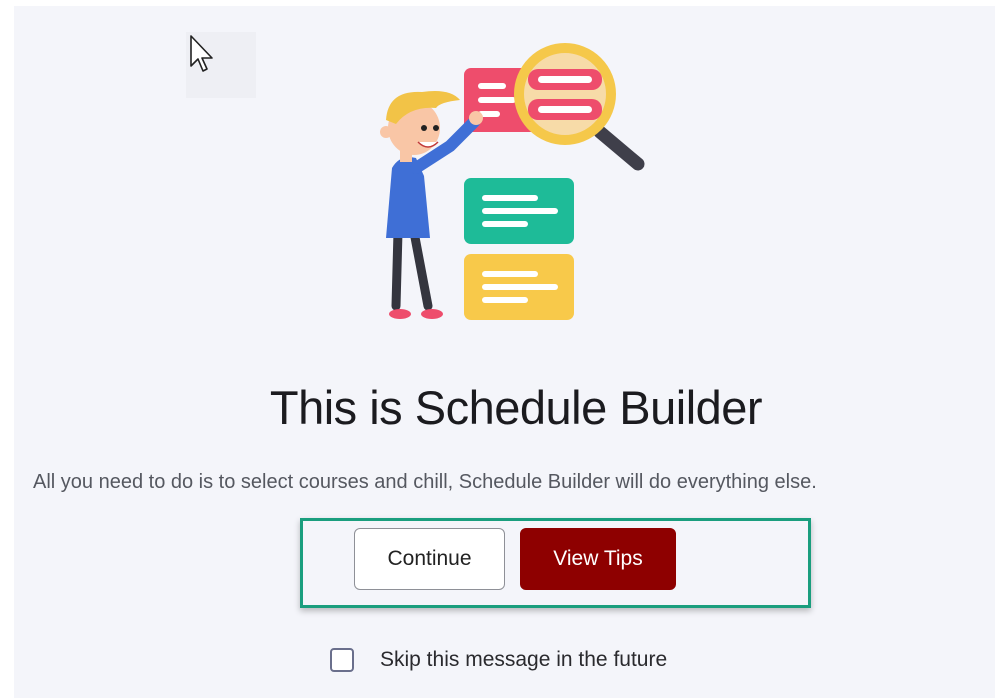 This screenshot has width=995, height=698. What do you see at coordinates (523, 660) in the screenshot?
I see `skip-message-label: Skip this message in the future` at bounding box center [523, 660].